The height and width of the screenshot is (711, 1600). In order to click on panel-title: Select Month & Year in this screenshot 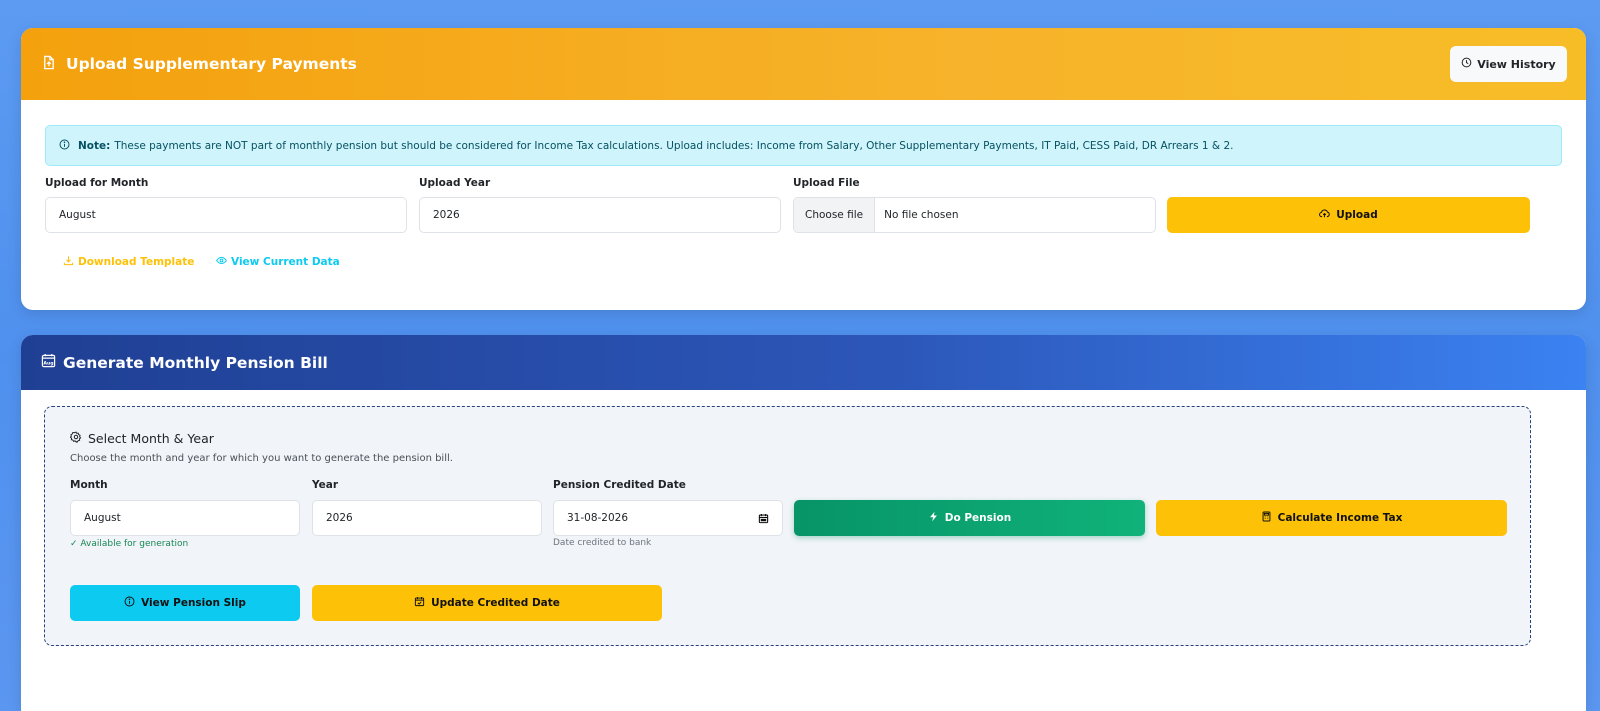, I will do `click(141, 438)`.